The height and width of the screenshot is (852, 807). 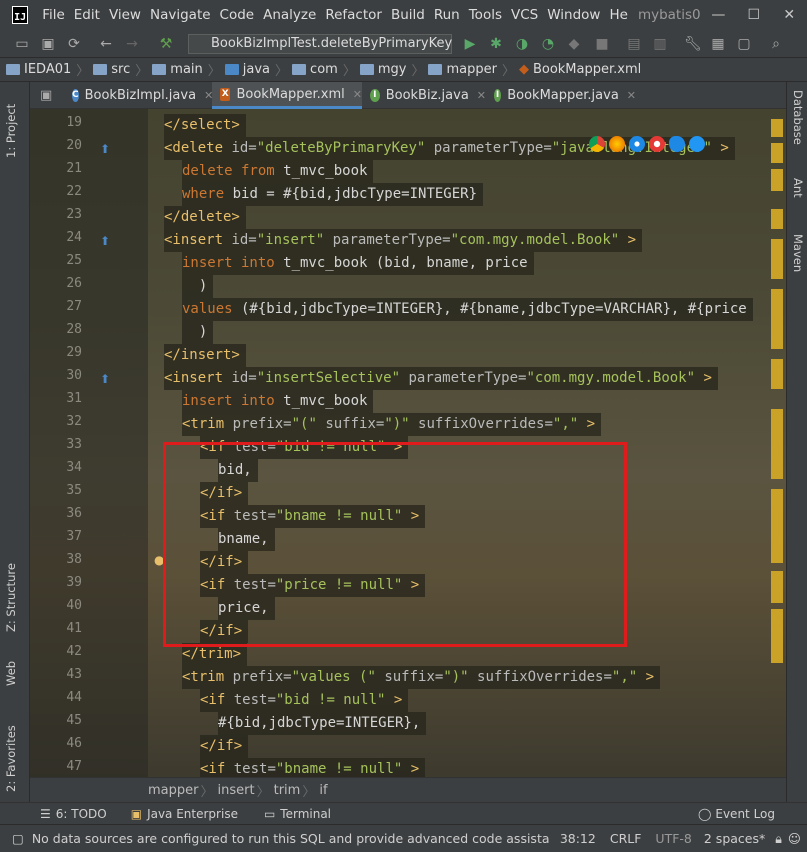 I want to click on event-log-tab: Event Log, so click(x=745, y=814).